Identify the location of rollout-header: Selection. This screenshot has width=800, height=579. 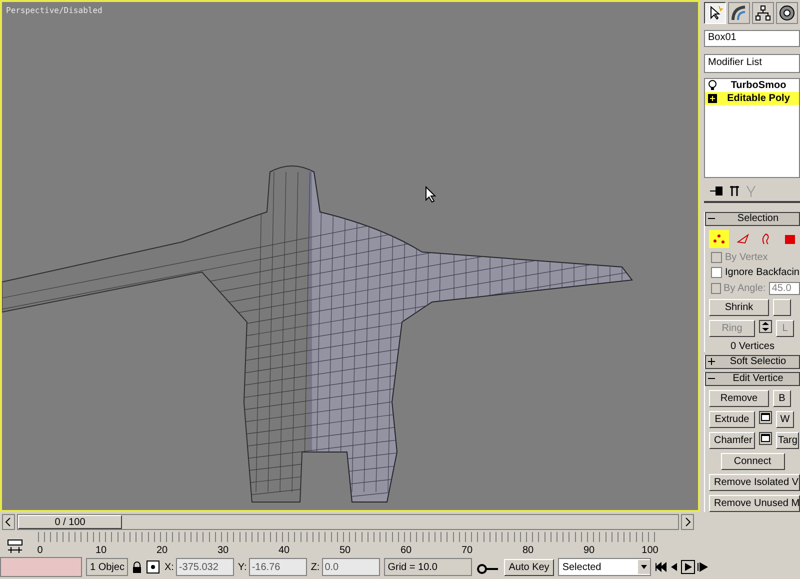
(752, 219).